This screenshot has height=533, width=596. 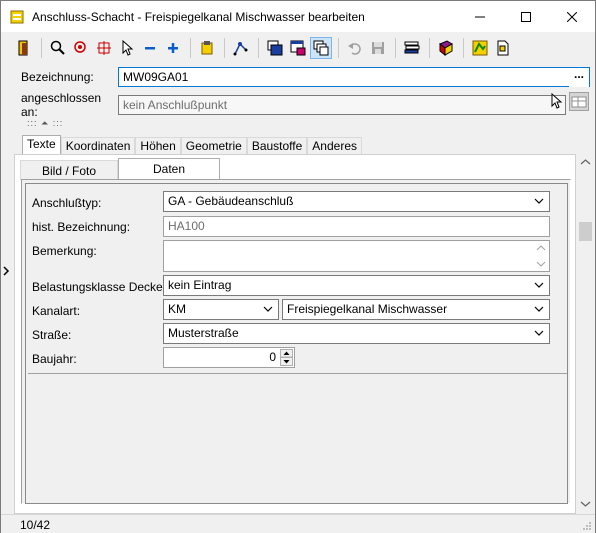 I want to click on strasse-value: Musterstraße, so click(x=203, y=333).